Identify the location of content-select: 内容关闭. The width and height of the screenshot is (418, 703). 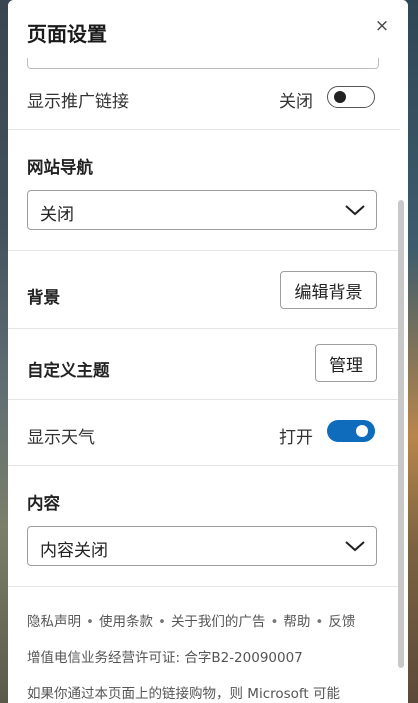
(202, 546).